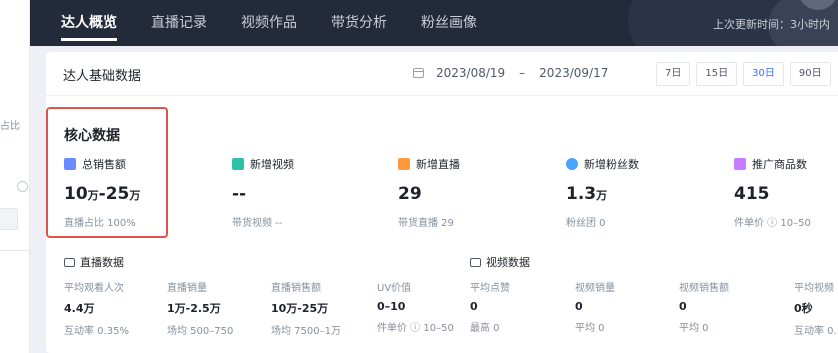 The height and width of the screenshot is (353, 838). Describe the element at coordinates (752, 194) in the screenshot. I see `metric-value: 415` at that location.